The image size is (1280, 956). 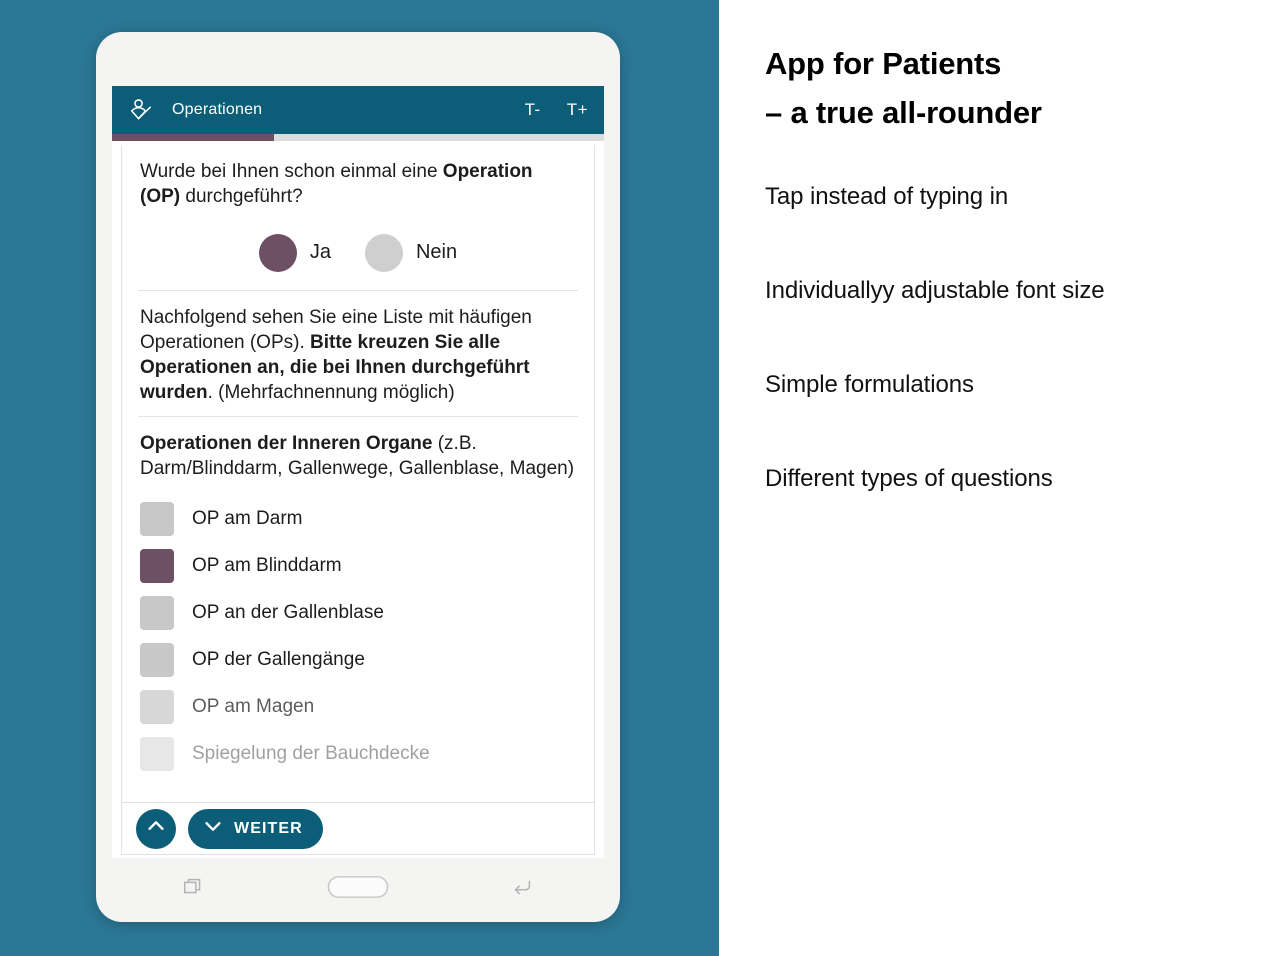 I want to click on checkbox-label: OP am Darm, so click(x=247, y=518).